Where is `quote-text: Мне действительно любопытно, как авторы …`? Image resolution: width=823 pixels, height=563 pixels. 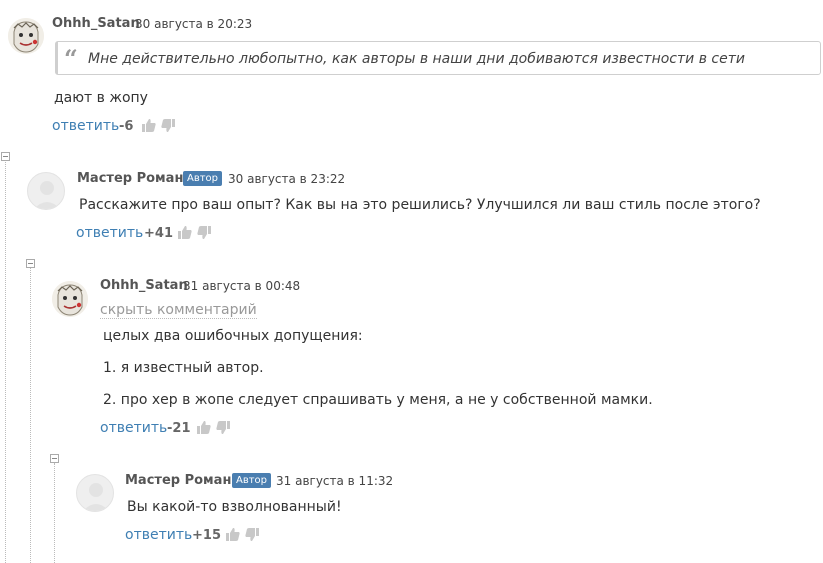 quote-text: Мне действительно любопытно, как авторы … is located at coordinates (416, 59).